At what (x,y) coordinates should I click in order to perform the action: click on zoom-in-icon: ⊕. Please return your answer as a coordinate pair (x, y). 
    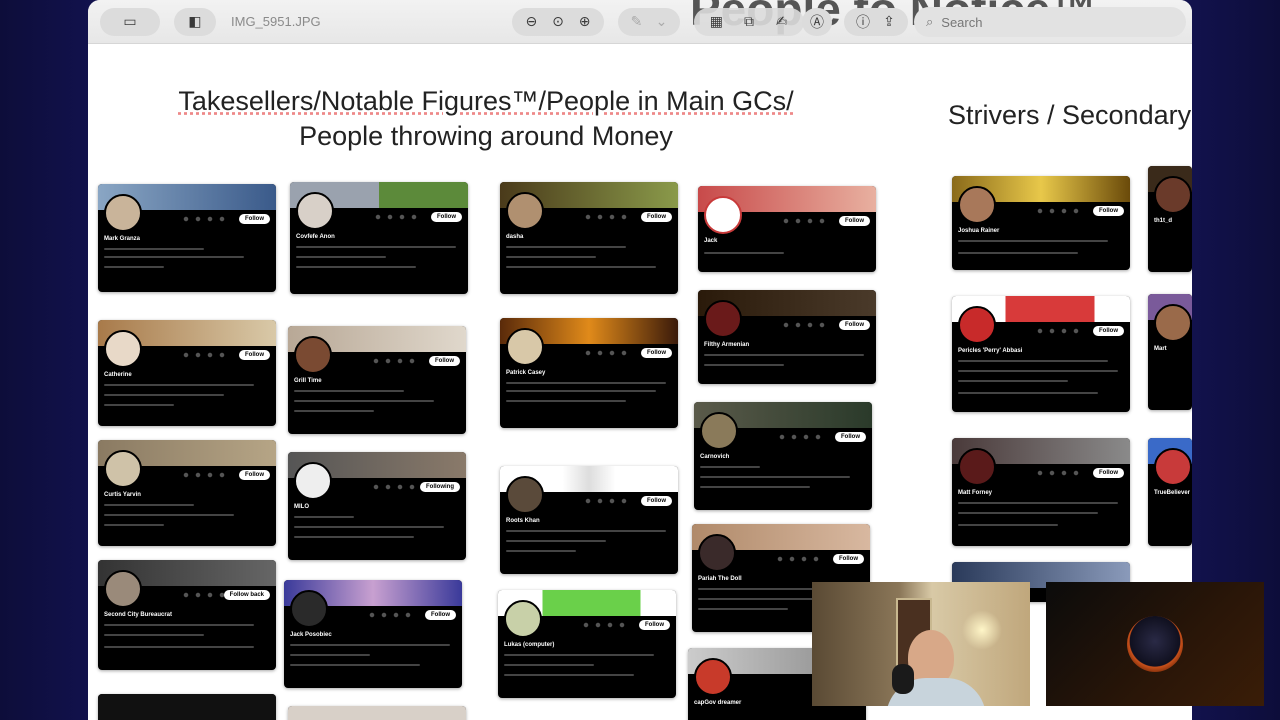
    Looking at the image, I should click on (585, 22).